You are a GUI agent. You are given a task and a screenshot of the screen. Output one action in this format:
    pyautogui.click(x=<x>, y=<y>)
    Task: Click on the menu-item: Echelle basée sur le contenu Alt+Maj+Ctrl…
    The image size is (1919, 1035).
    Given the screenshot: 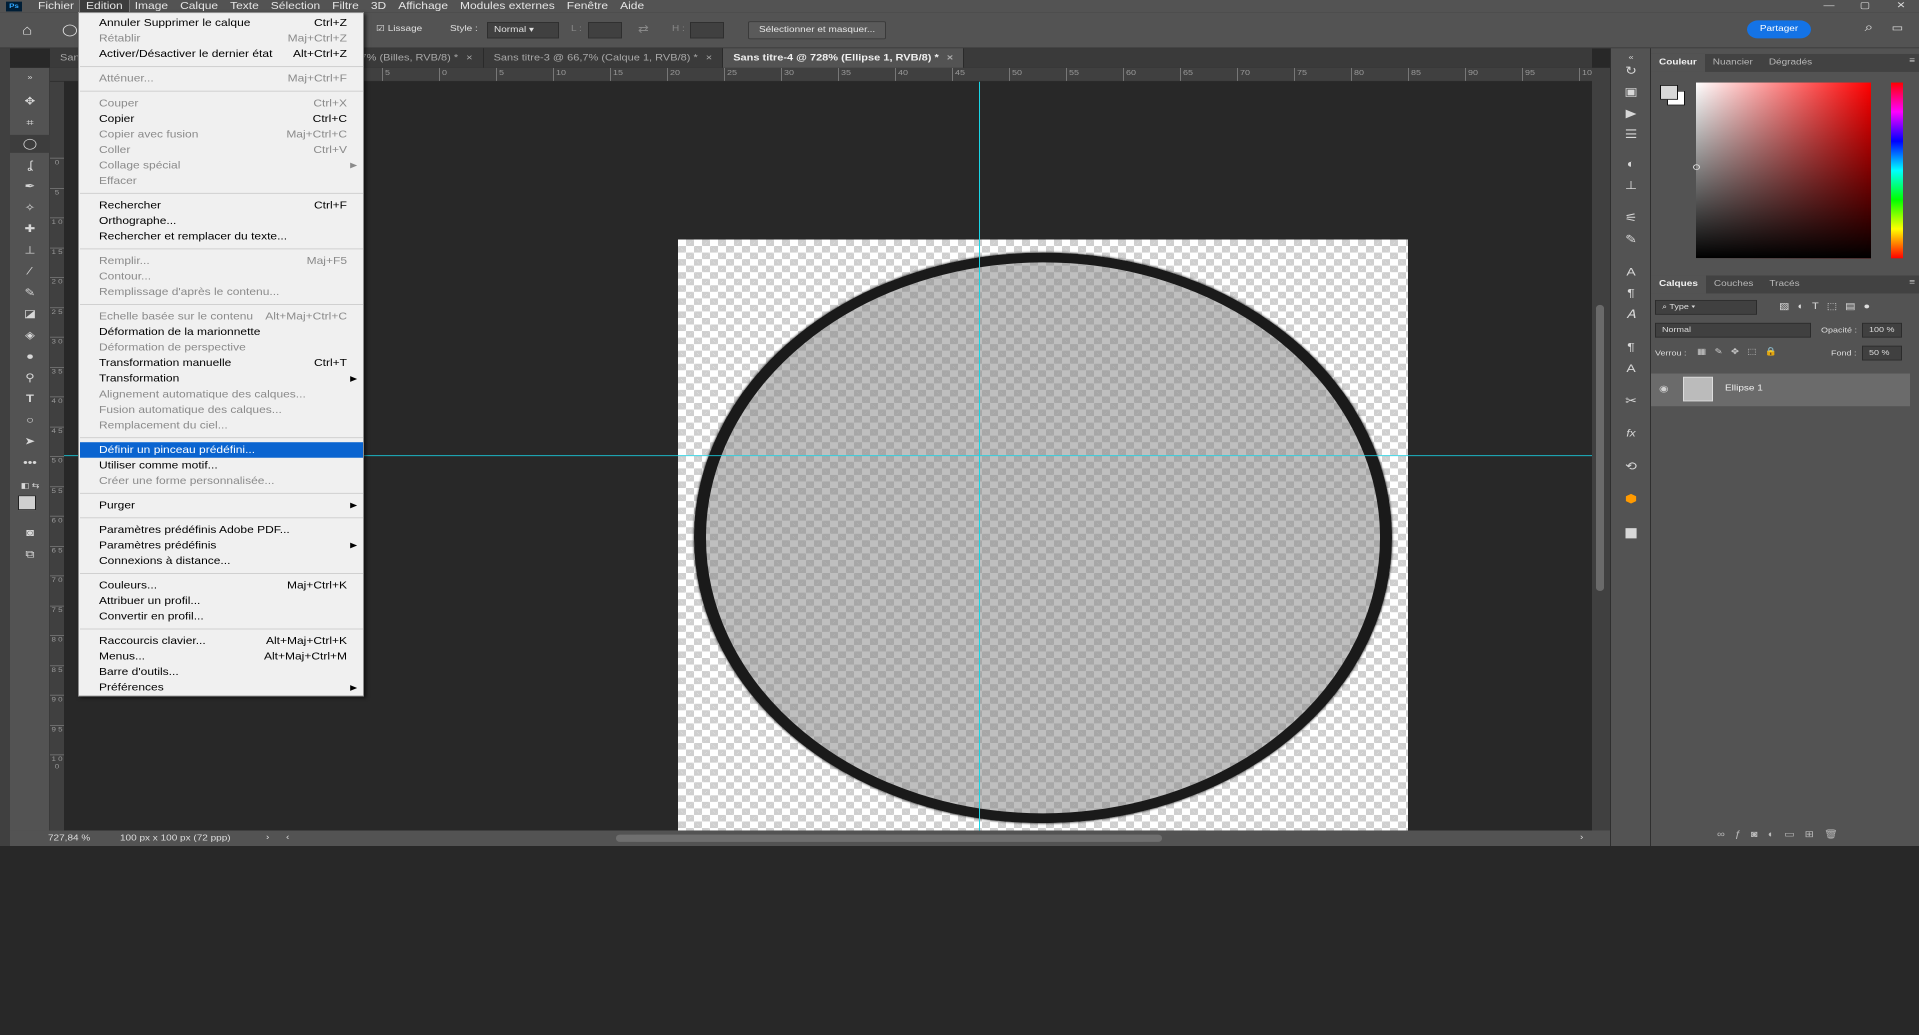 What is the action you would take?
    pyautogui.click(x=221, y=317)
    